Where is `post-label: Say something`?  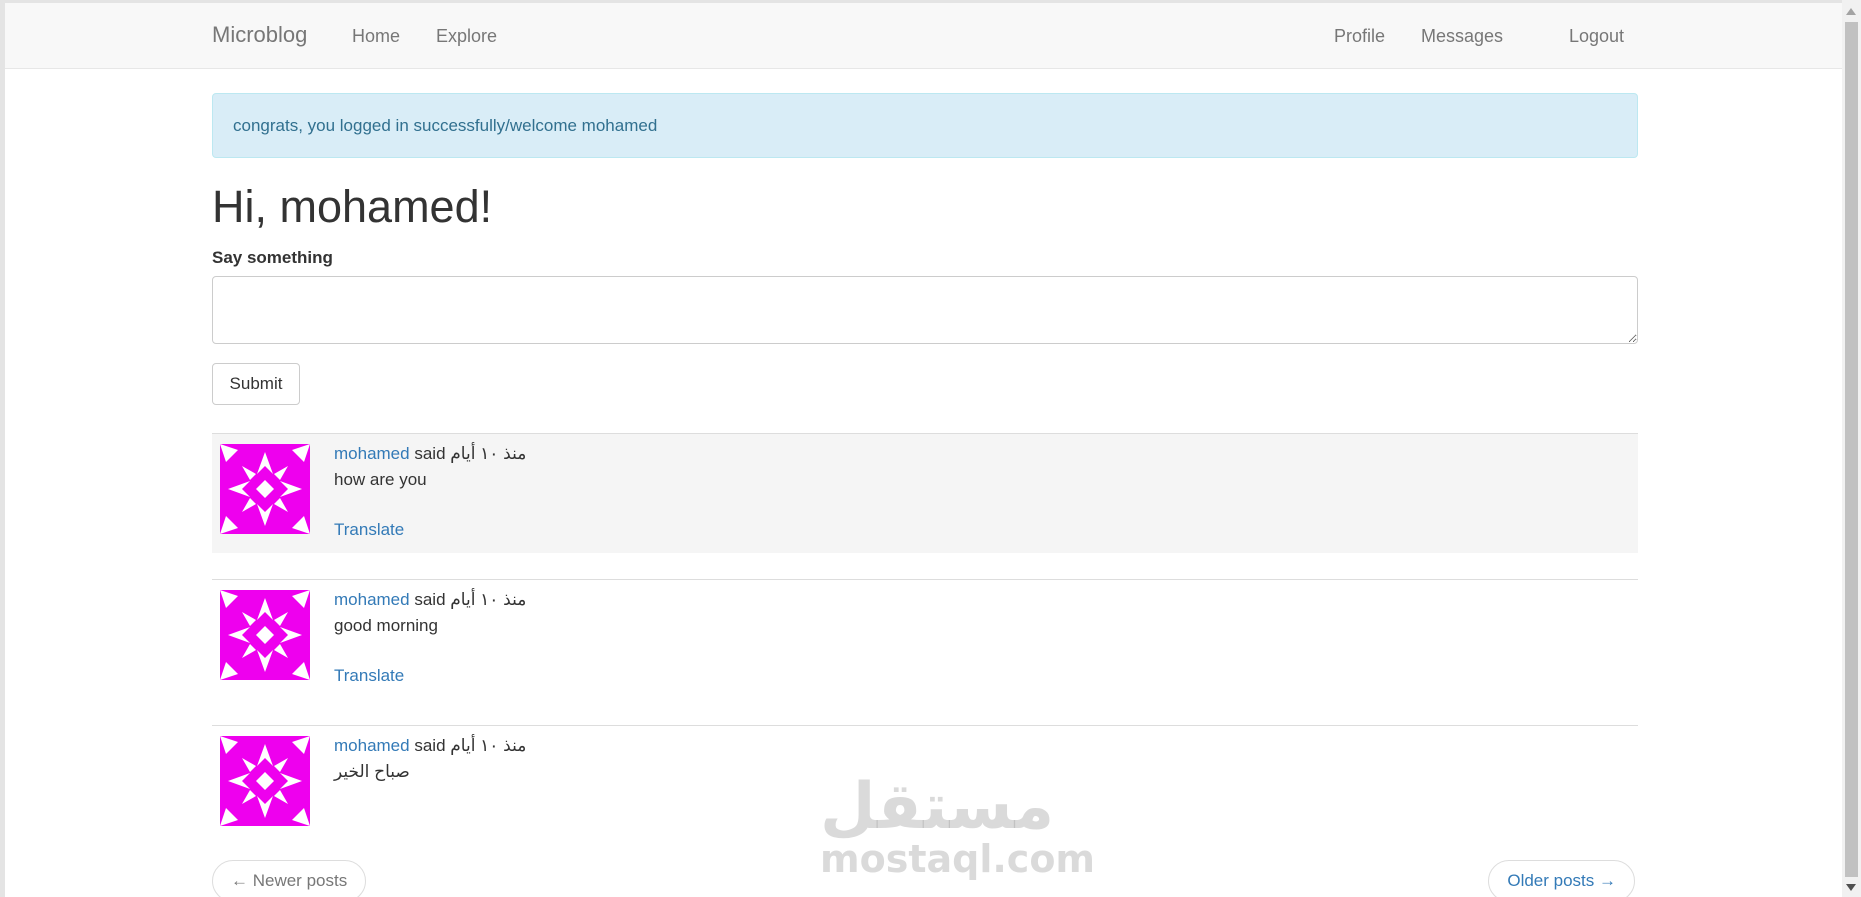 post-label: Say something is located at coordinates (272, 257).